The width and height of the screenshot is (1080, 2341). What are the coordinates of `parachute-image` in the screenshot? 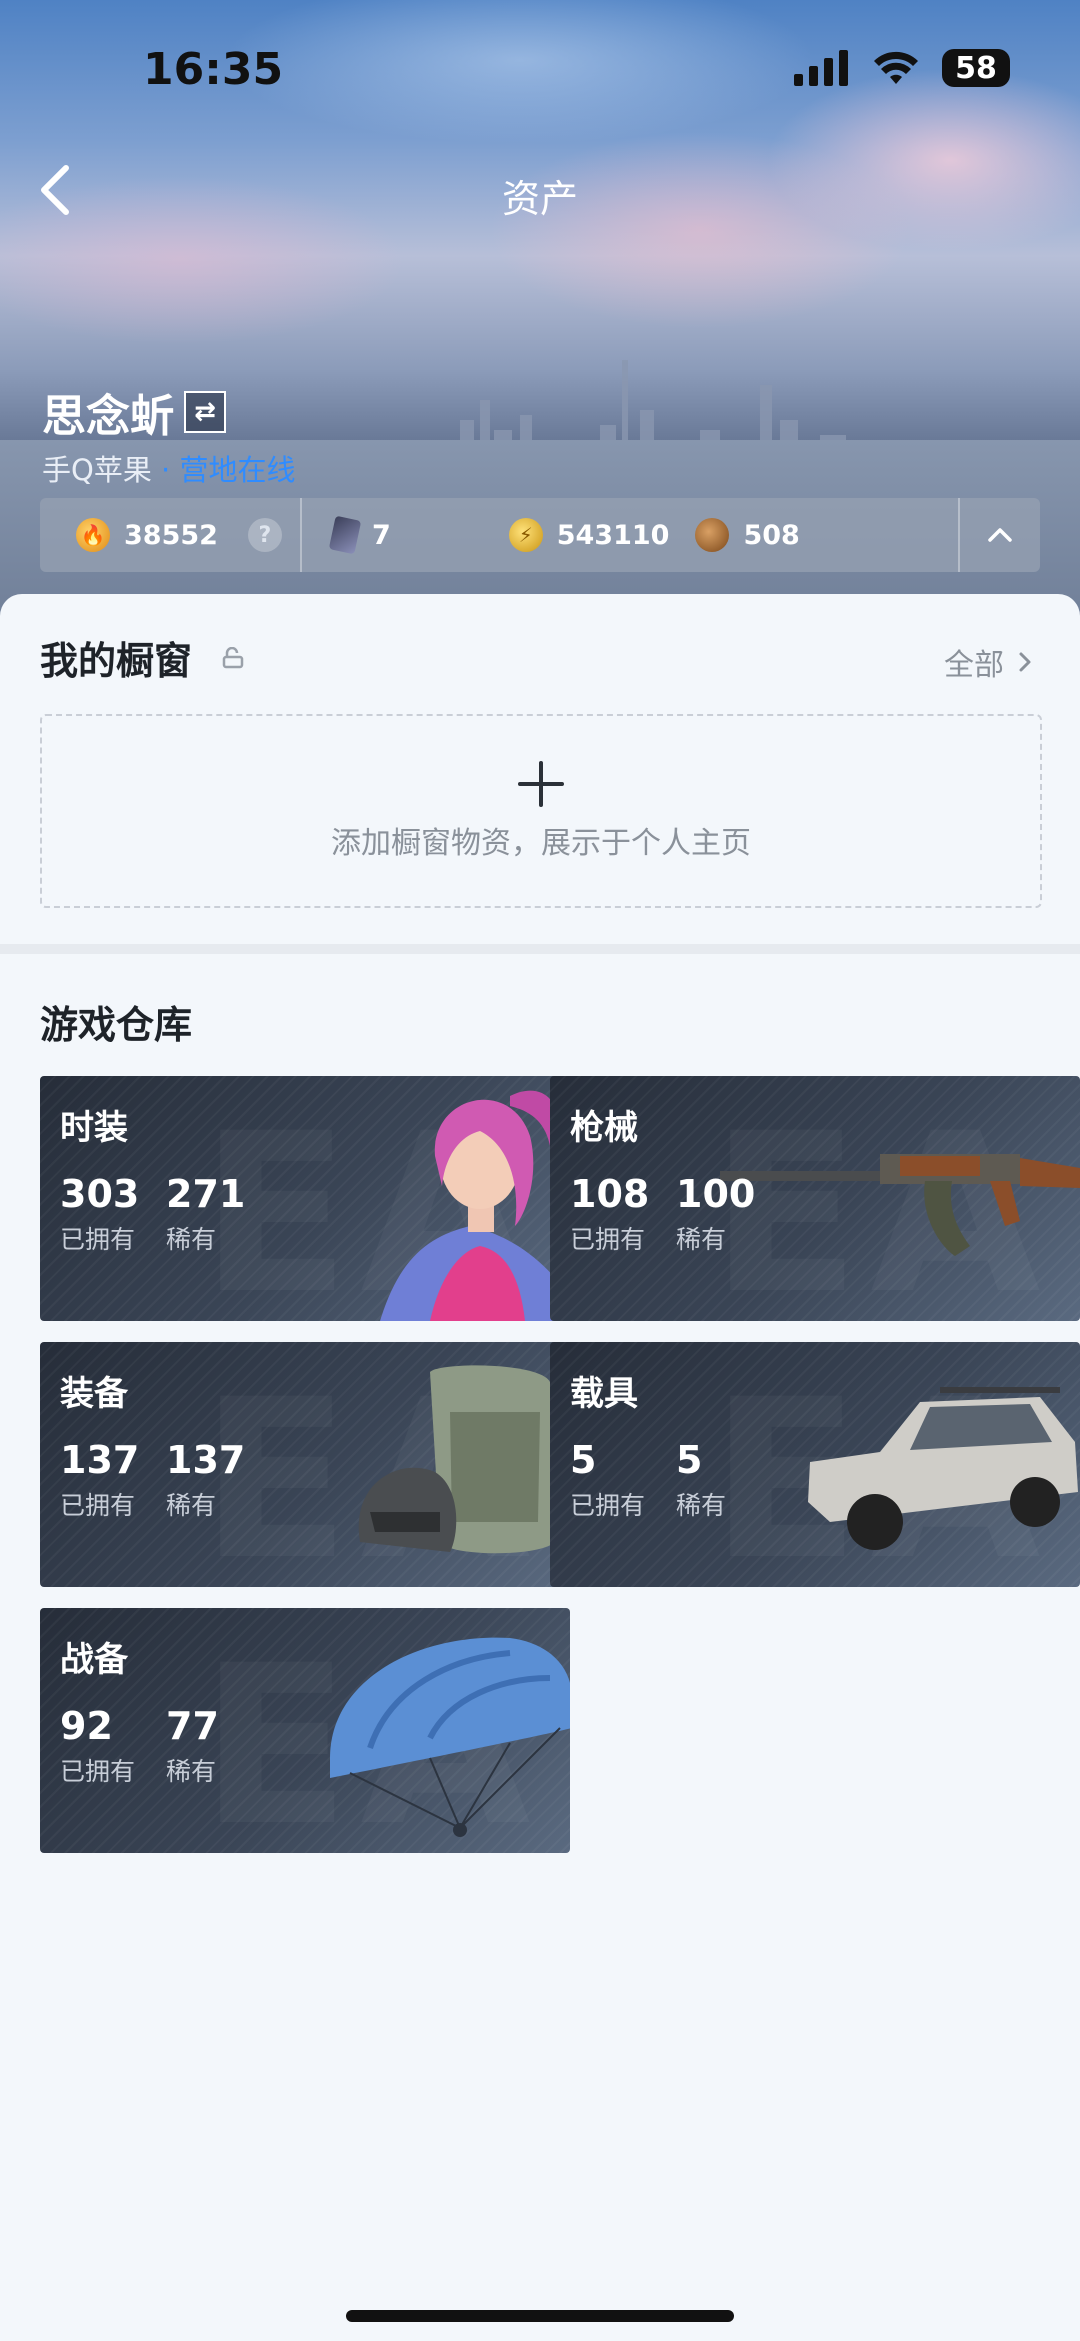 It's located at (450, 1737).